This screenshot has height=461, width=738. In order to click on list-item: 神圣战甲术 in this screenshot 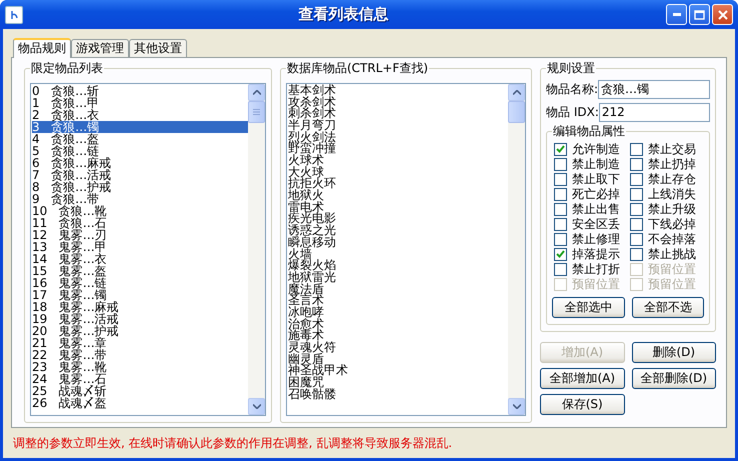, I will do `click(398, 371)`.